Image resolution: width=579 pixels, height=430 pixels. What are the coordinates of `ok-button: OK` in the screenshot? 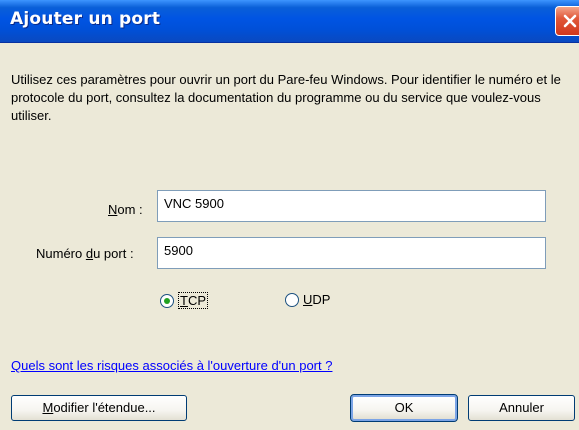 It's located at (404, 408).